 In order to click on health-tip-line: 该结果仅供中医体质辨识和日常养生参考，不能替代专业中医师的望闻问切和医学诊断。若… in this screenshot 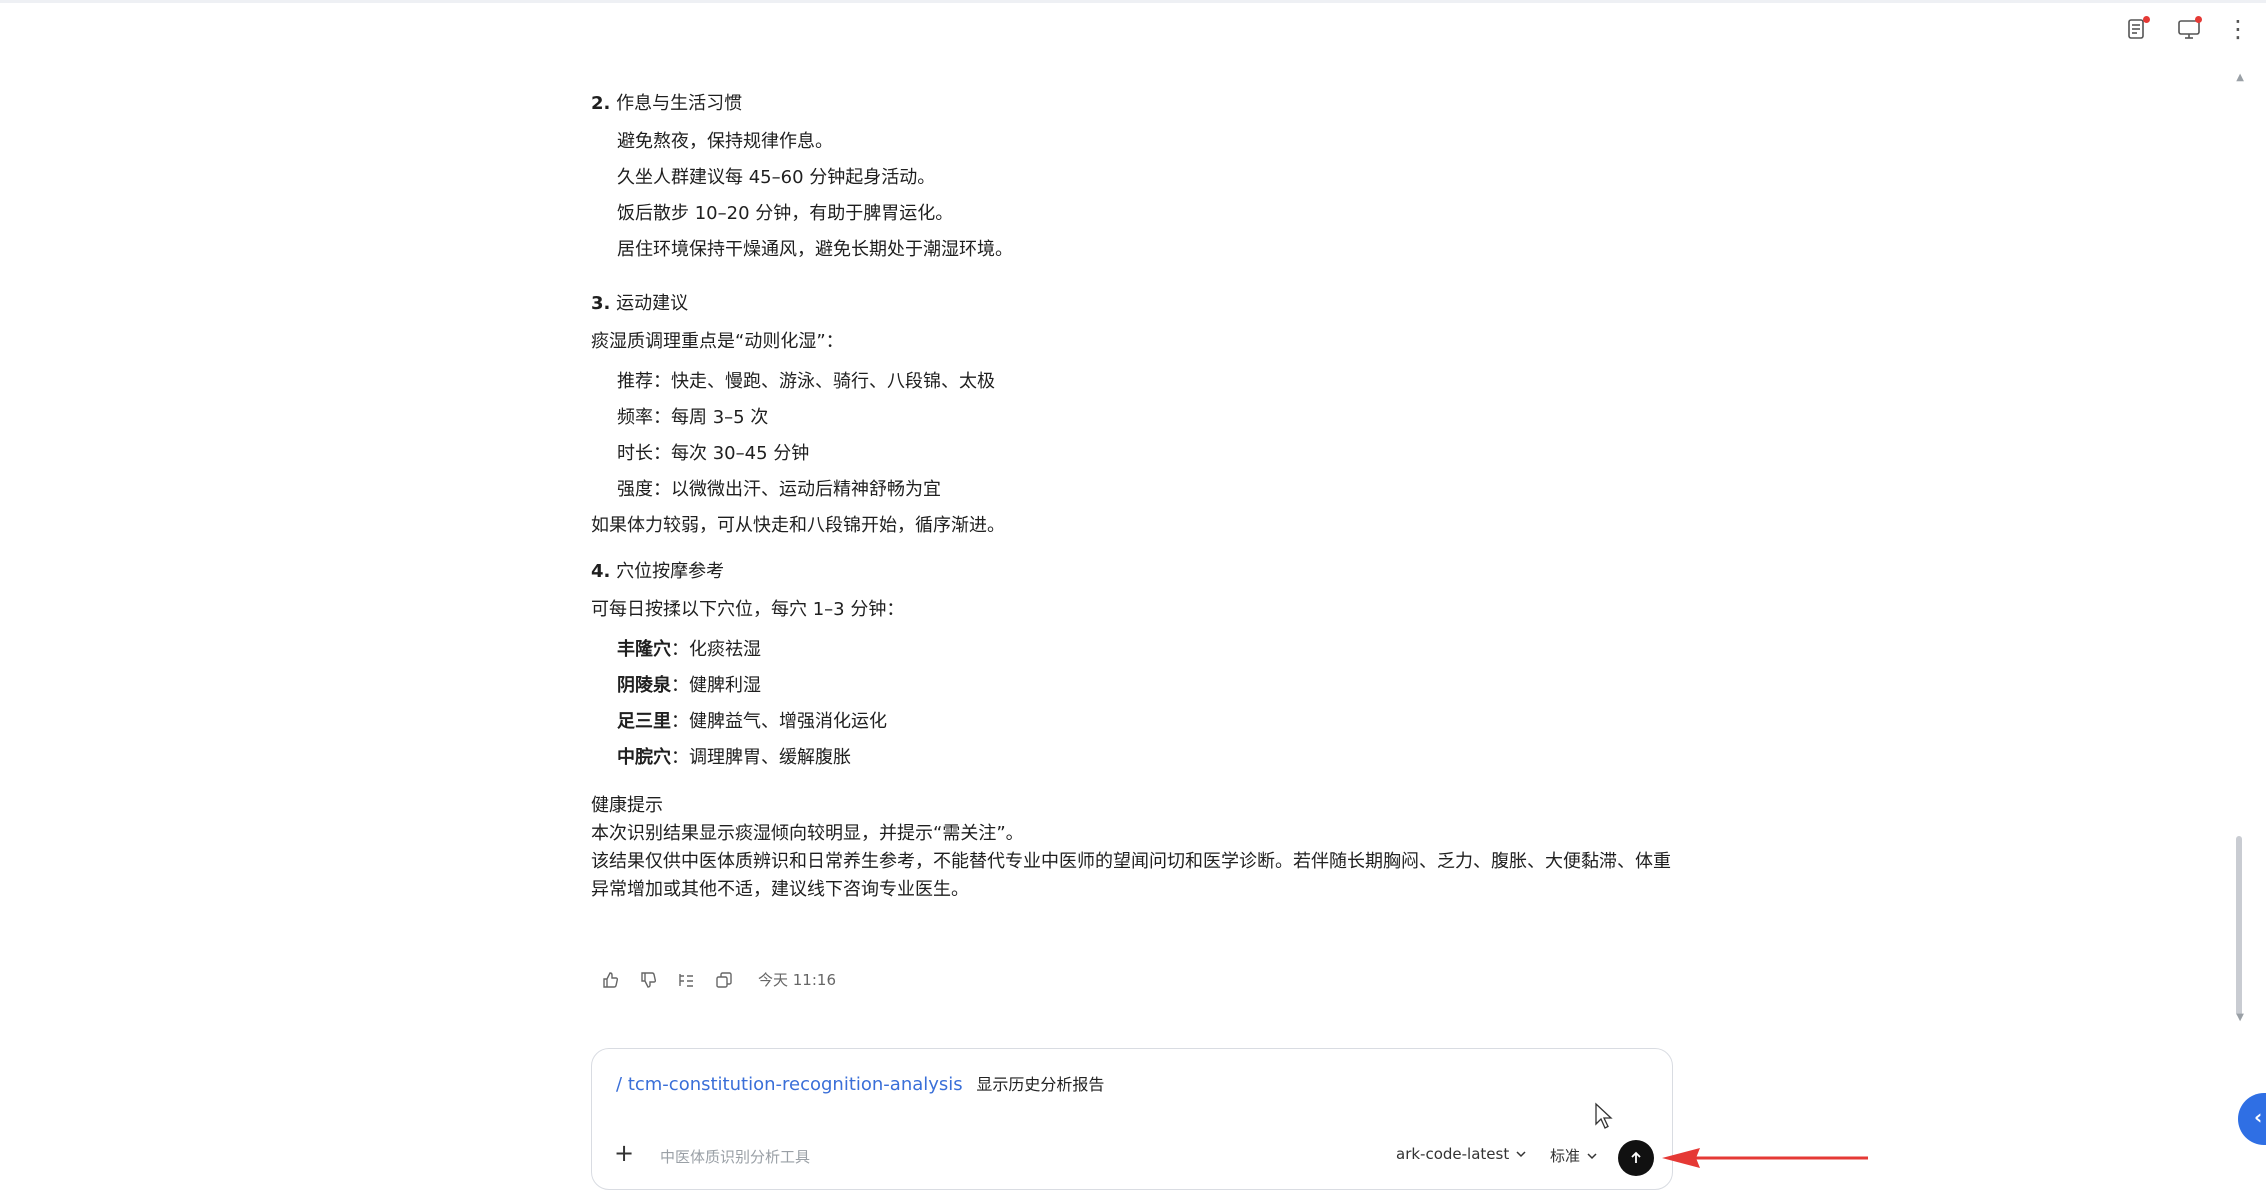, I will do `click(1131, 875)`.